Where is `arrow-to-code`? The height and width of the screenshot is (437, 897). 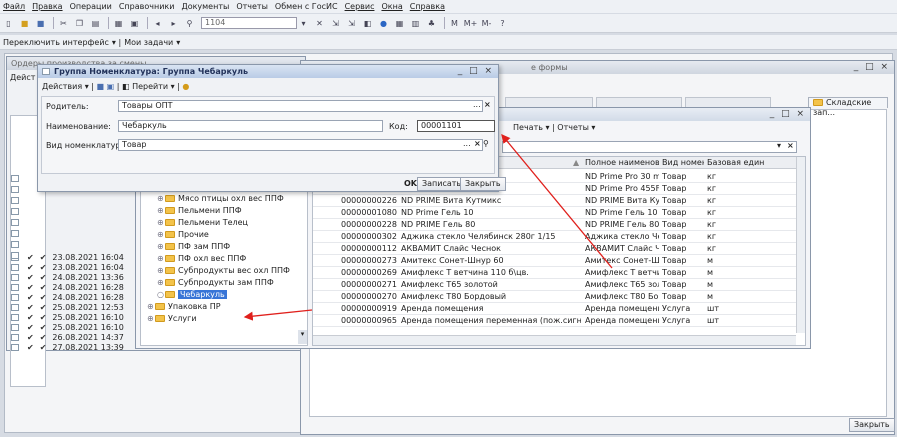 arrow-to-code is located at coordinates (557, 201).